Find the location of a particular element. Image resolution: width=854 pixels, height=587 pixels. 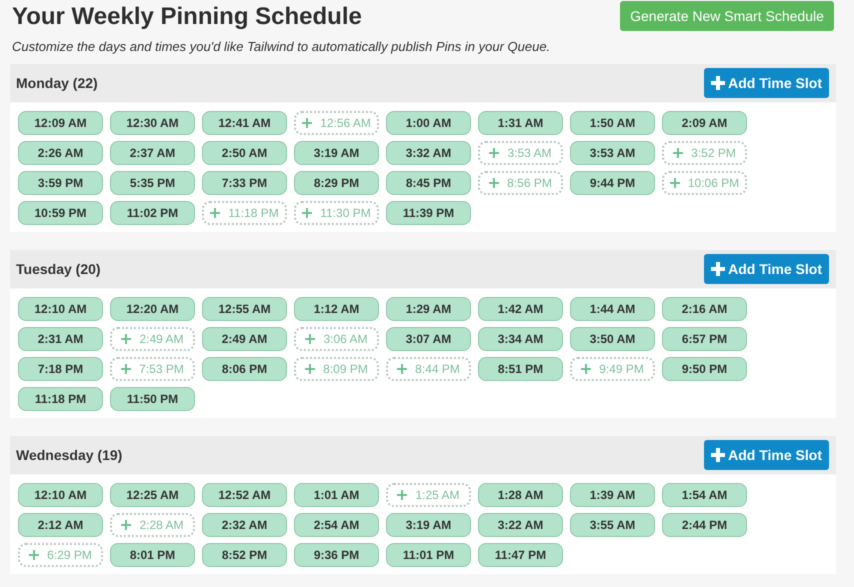

time-slot: 12:55 AM is located at coordinates (244, 309).